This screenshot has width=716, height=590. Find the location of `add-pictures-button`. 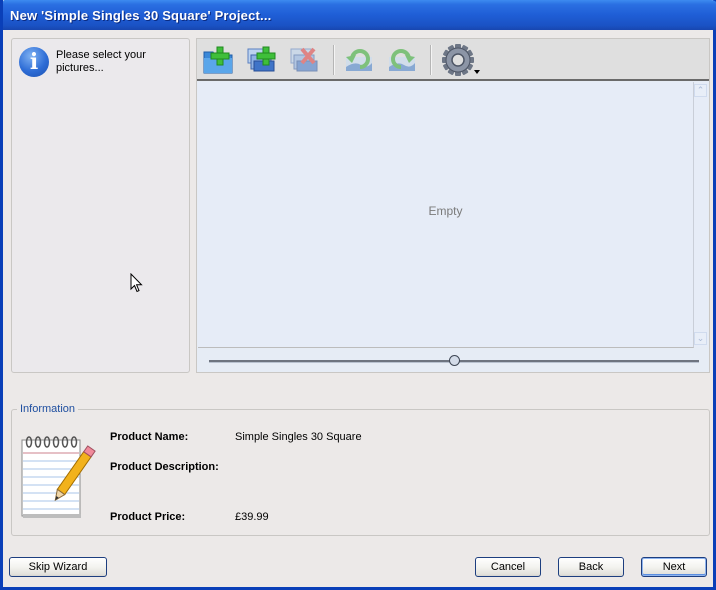

add-pictures-button is located at coordinates (262, 60).